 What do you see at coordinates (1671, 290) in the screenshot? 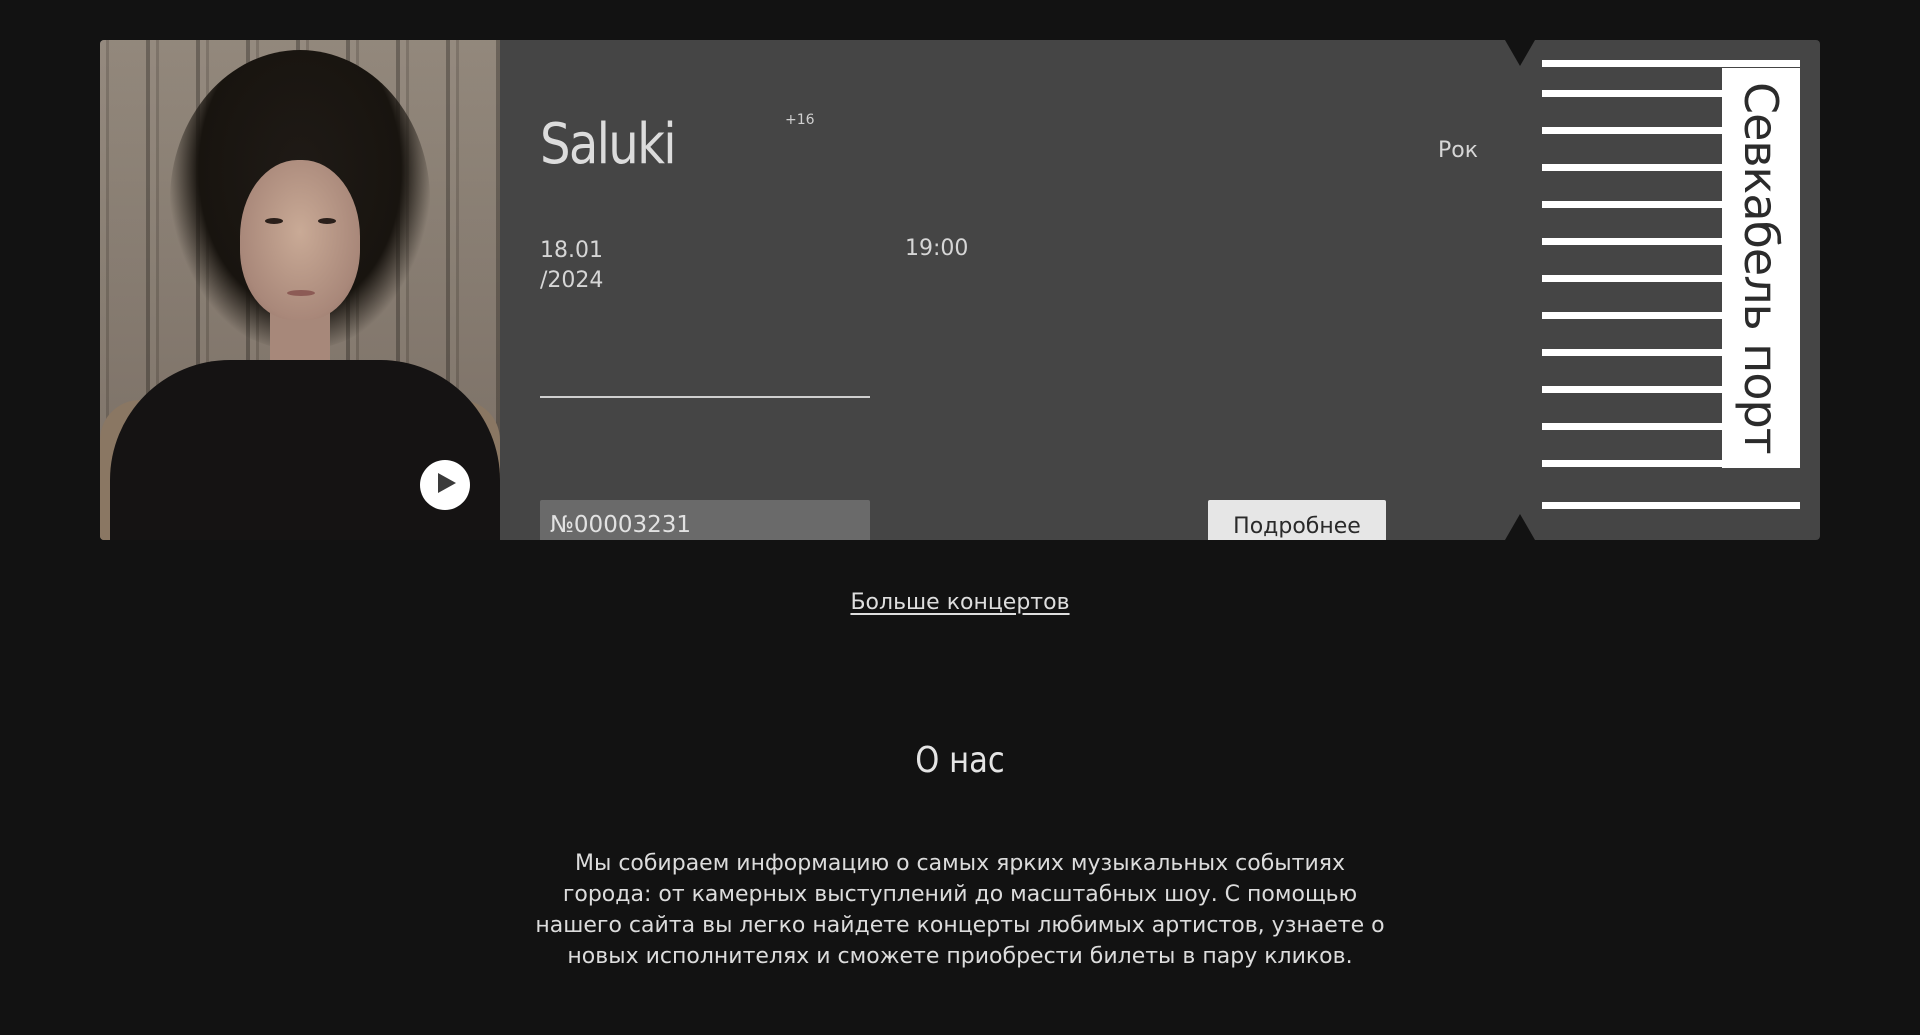
I see `barcode: Севкабель порт` at bounding box center [1671, 290].